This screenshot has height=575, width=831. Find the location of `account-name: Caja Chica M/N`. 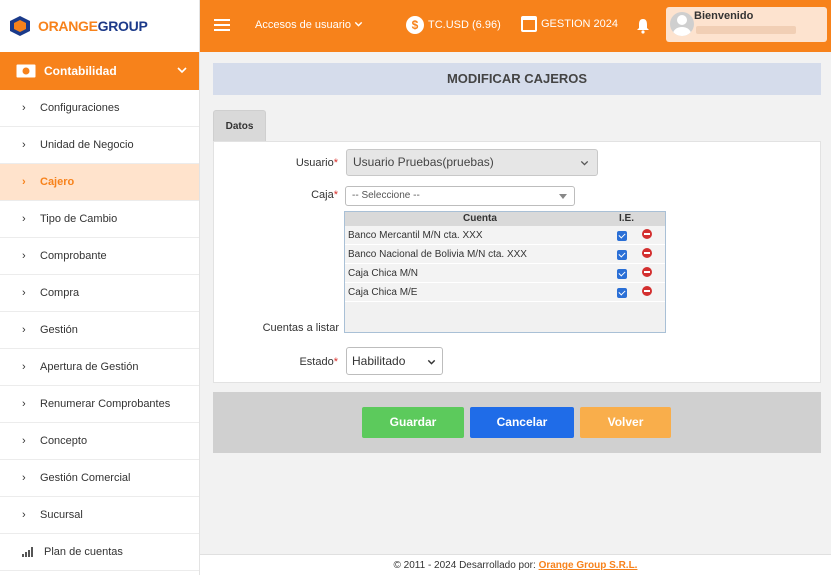

account-name: Caja Chica M/N is located at coordinates (383, 273).